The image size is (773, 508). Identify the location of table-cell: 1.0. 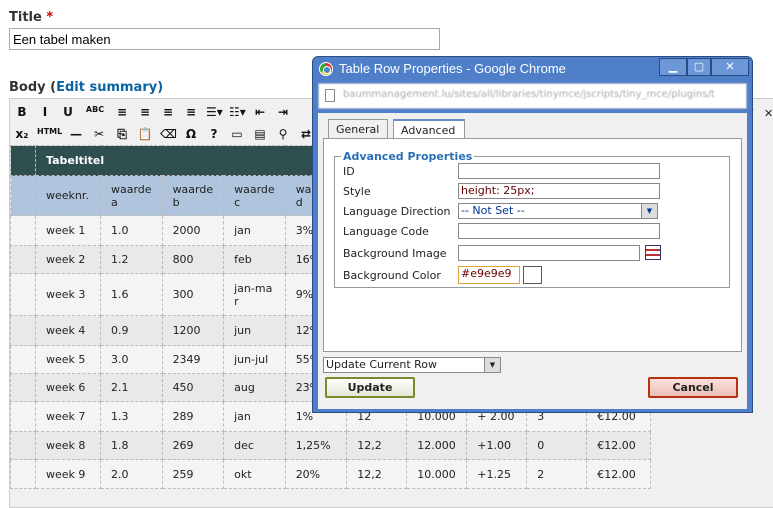
(131, 230).